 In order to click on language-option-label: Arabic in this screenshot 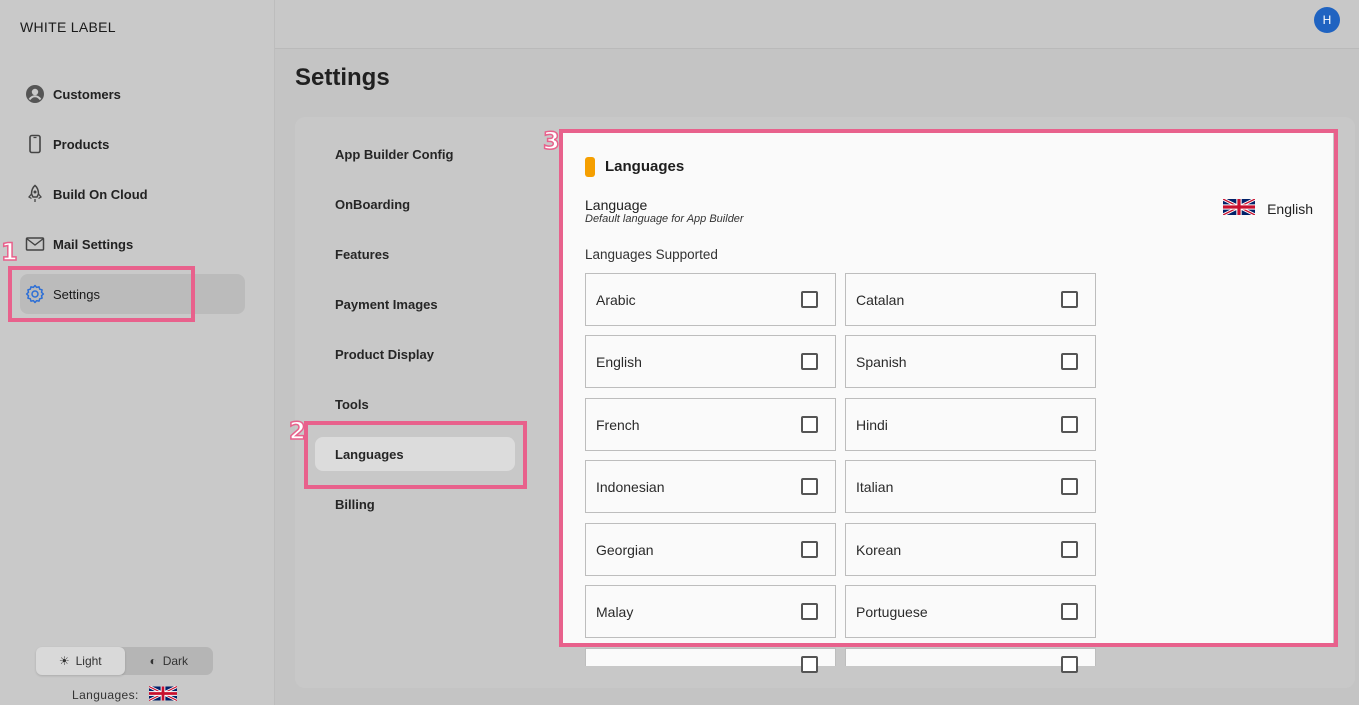, I will do `click(616, 299)`.